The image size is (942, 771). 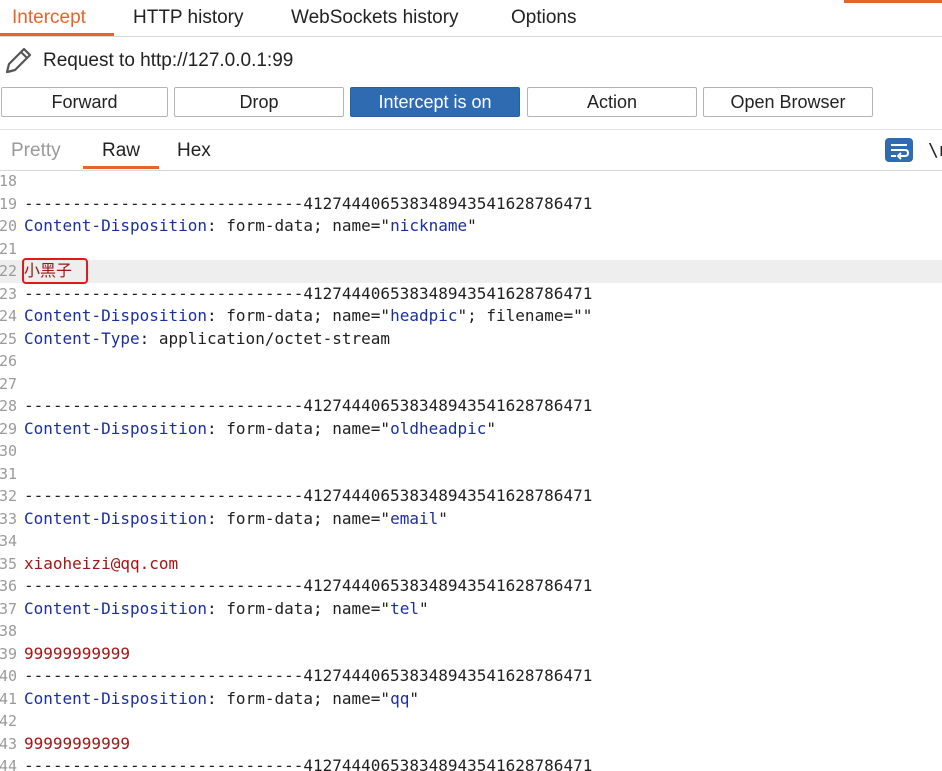 I want to click on request-title: Request to http://127.0.0.1:99, so click(x=168, y=60).